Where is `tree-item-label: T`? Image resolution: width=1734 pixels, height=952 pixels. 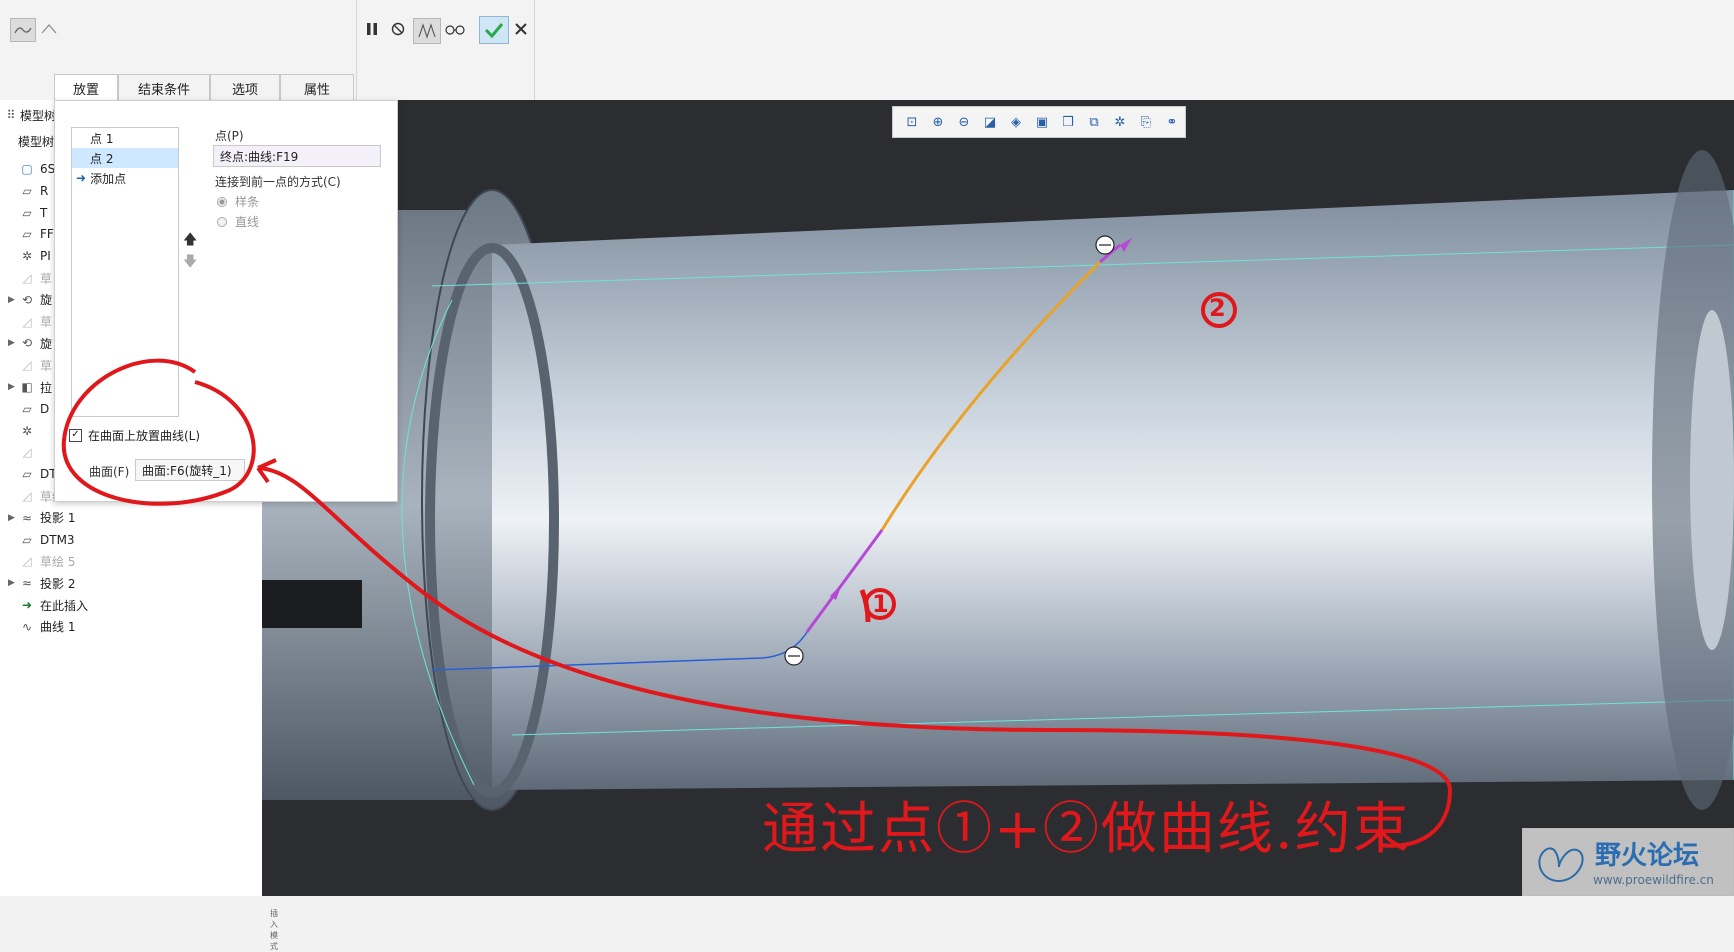
tree-item-label: T is located at coordinates (44, 212).